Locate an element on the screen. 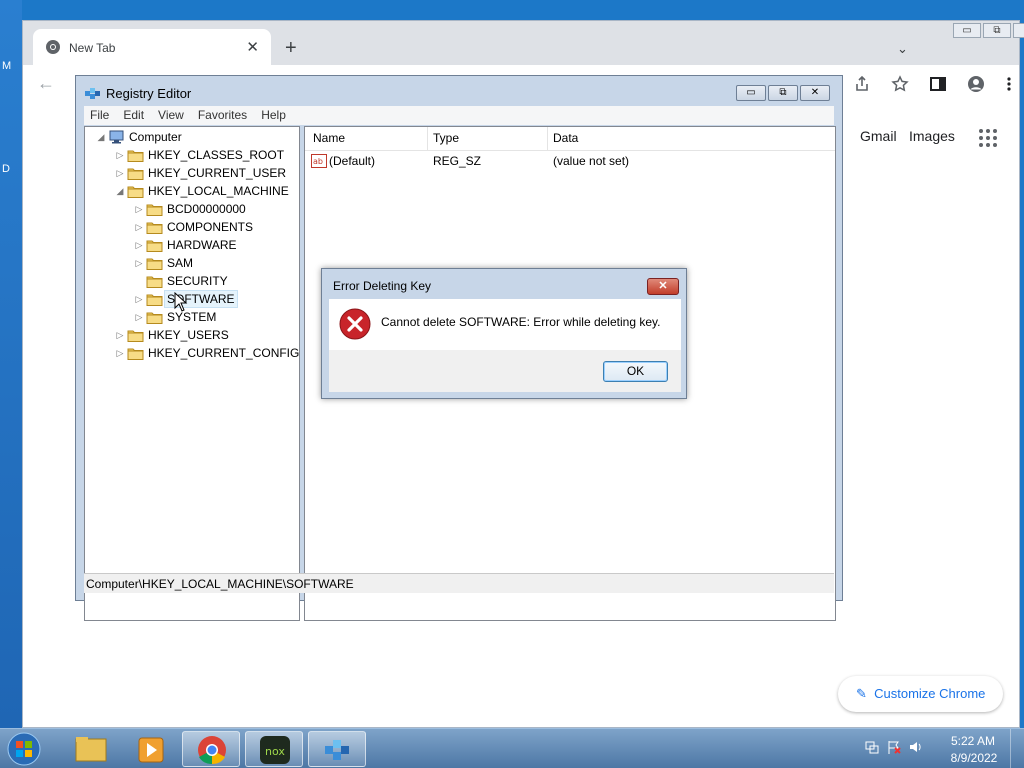  clock-time: 5:22 AM is located at coordinates (973, 741).